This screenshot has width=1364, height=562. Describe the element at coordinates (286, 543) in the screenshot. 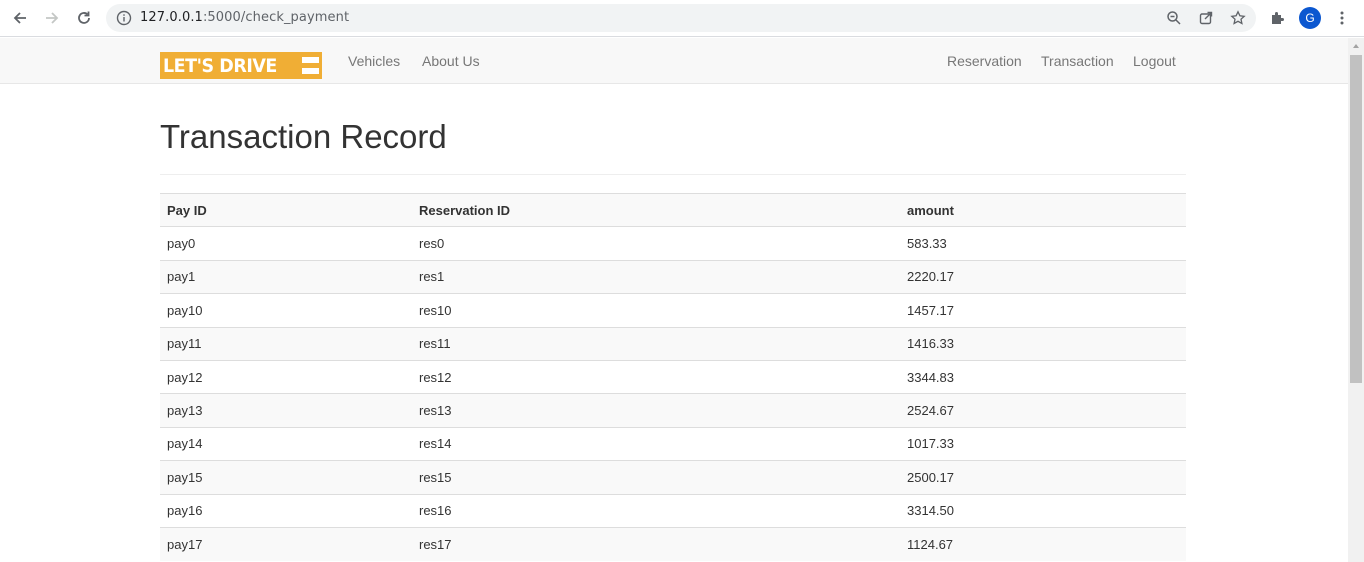

I see `cell-pay-id: pay17` at that location.